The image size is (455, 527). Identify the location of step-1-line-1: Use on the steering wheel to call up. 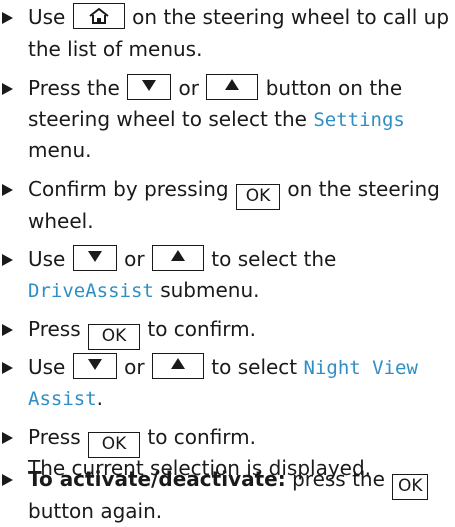
(238, 17).